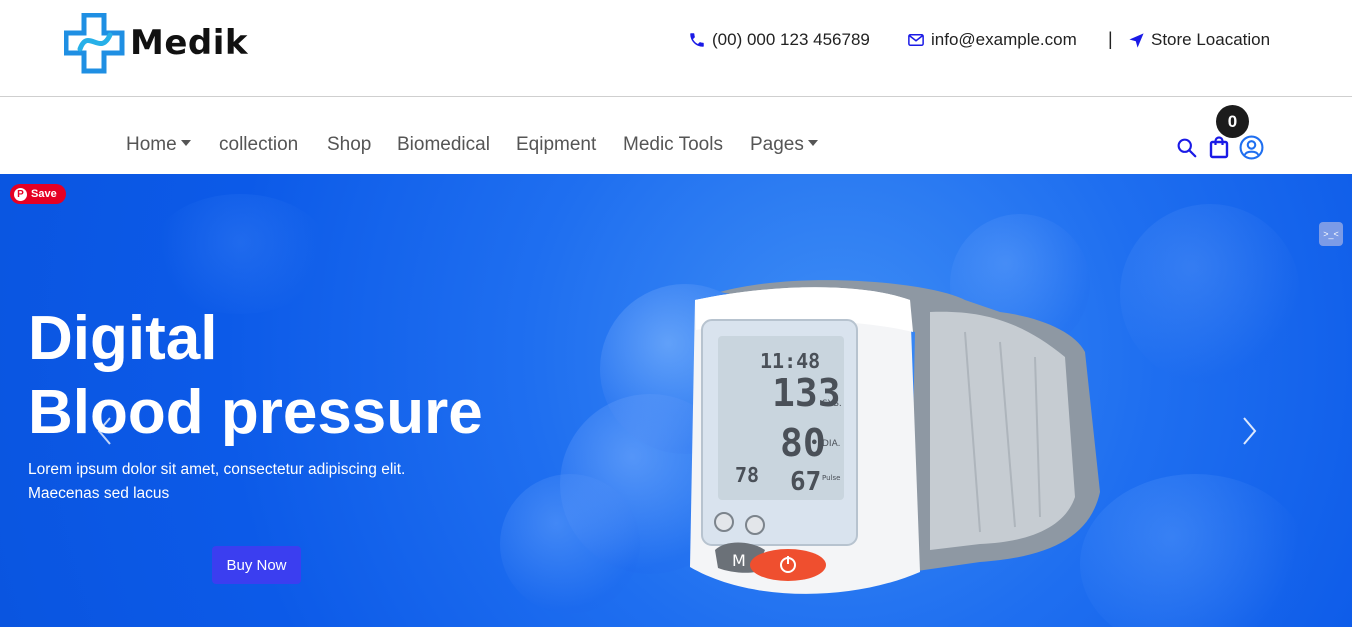 Image resolution: width=1352 pixels, height=627 pixels. I want to click on cart-button, so click(1219, 149).